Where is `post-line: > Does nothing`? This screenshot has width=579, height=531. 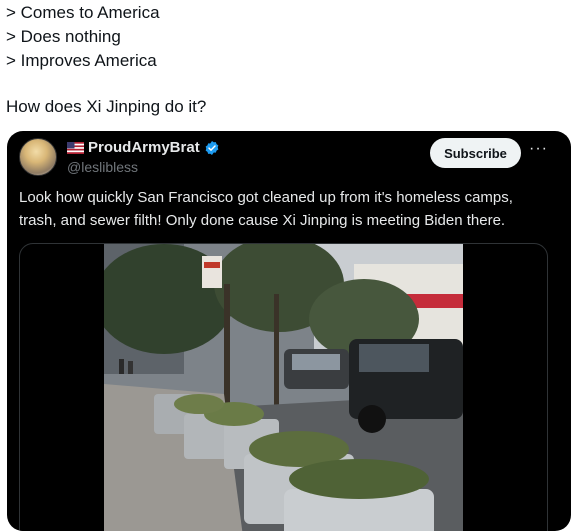 post-line: > Does nothing is located at coordinates (63, 36).